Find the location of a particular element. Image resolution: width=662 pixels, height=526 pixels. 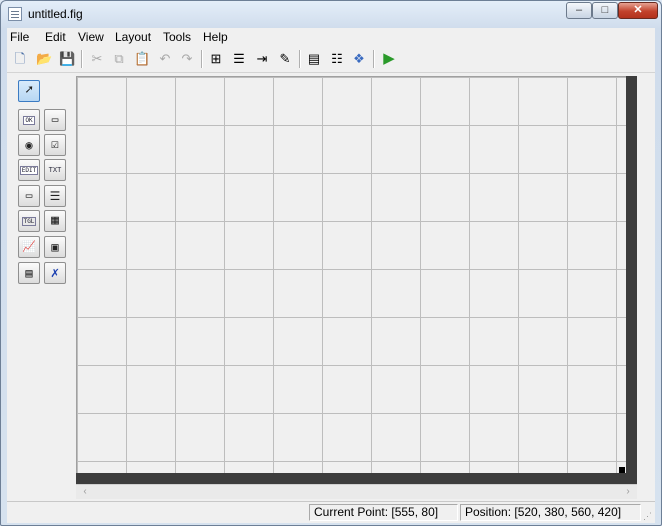

current-point-readout: Current Point: [555, 80] is located at coordinates (383, 512).